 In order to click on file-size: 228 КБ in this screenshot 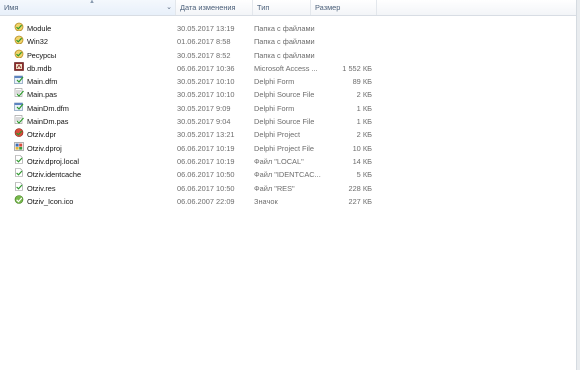, I will do `click(360, 188)`.